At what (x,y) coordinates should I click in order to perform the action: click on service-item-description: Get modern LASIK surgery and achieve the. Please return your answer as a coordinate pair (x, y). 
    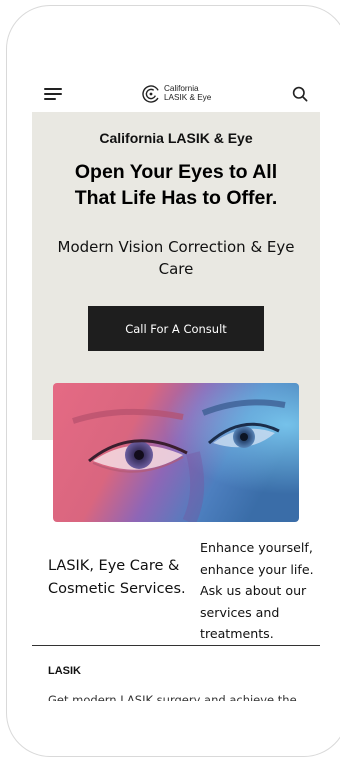
    Looking at the image, I should click on (183, 695).